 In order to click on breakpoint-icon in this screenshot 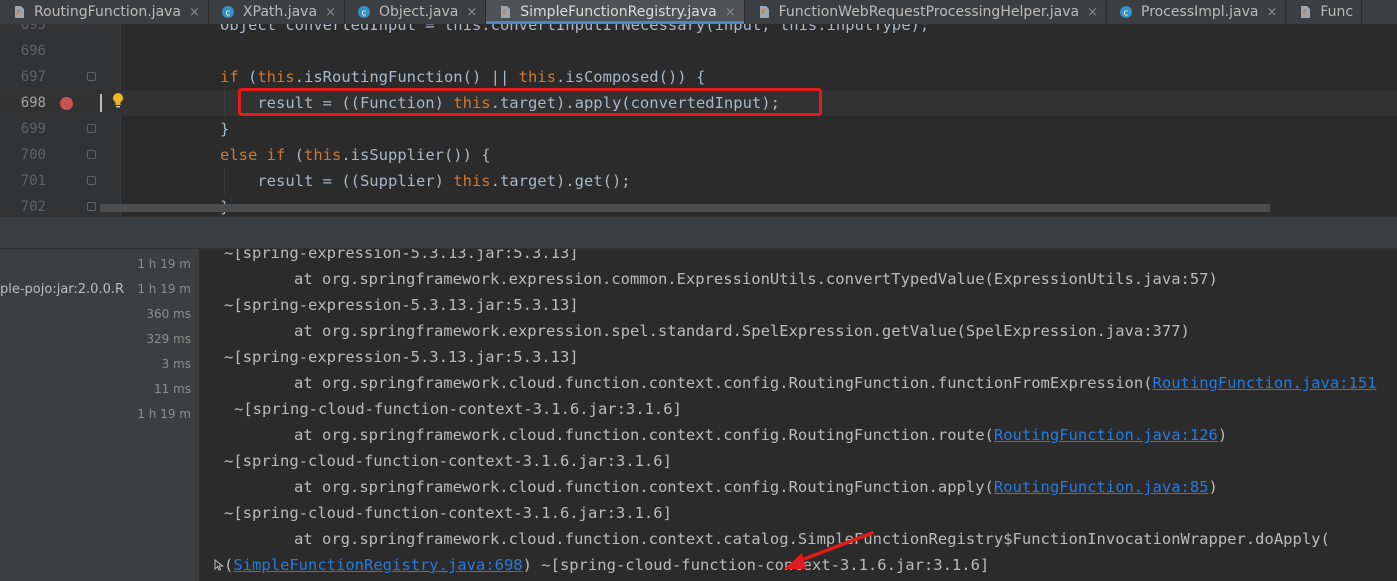, I will do `click(66, 103)`.